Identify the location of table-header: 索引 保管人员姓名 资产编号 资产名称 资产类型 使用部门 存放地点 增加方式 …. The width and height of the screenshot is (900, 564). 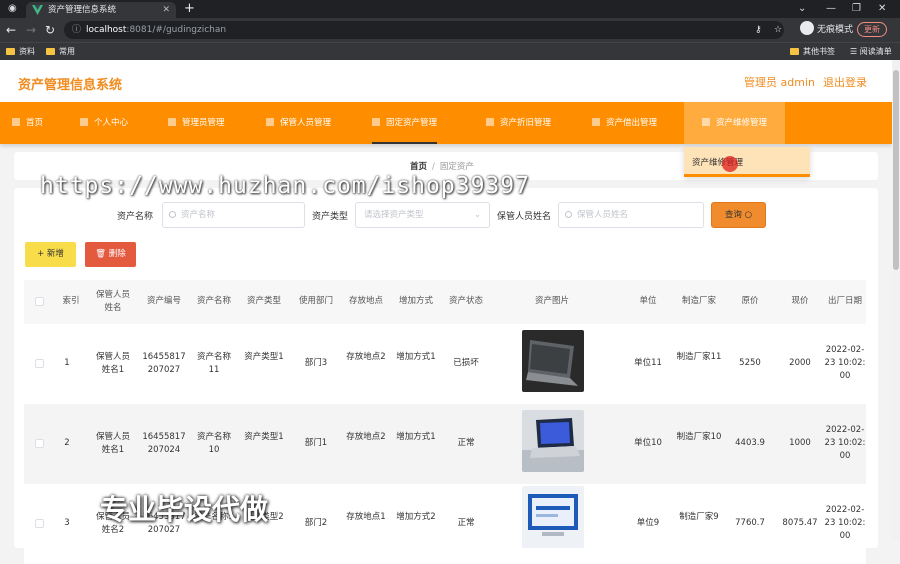
(445, 302).